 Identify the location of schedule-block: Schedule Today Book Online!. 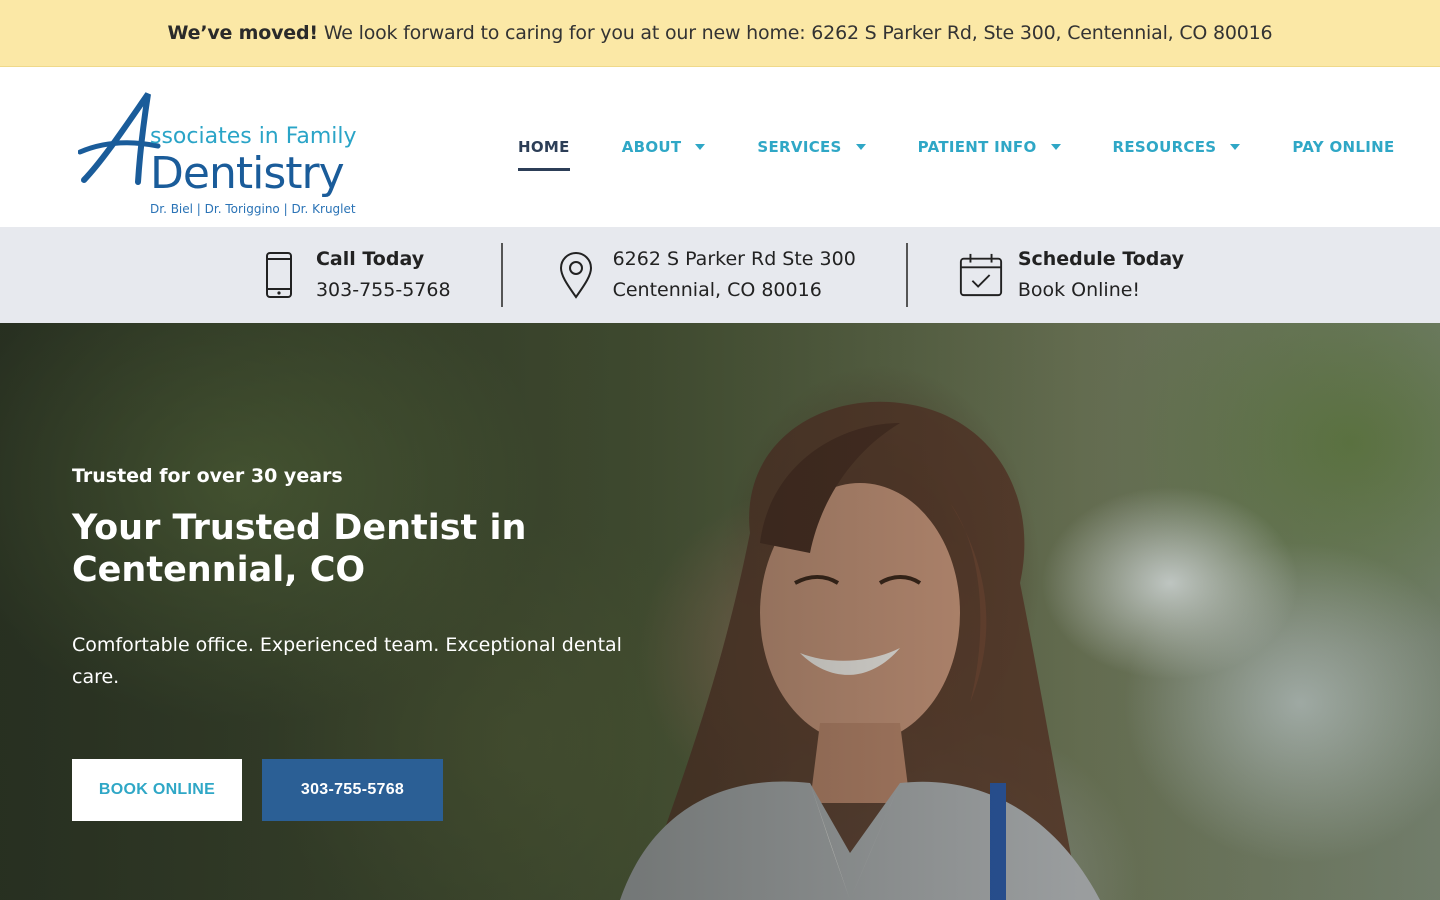
(1069, 275).